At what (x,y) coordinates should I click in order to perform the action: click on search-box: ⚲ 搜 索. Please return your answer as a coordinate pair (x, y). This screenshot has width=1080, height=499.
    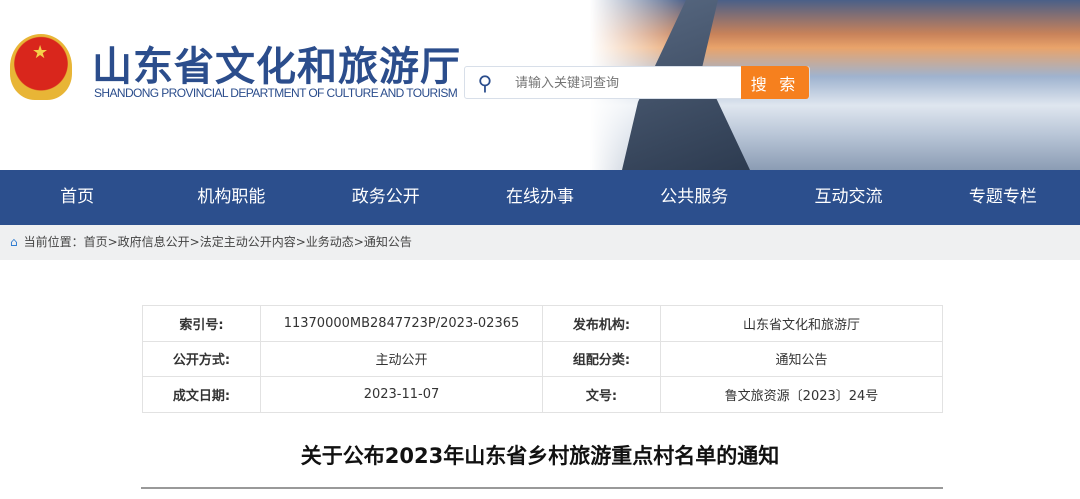
    Looking at the image, I should click on (637, 82).